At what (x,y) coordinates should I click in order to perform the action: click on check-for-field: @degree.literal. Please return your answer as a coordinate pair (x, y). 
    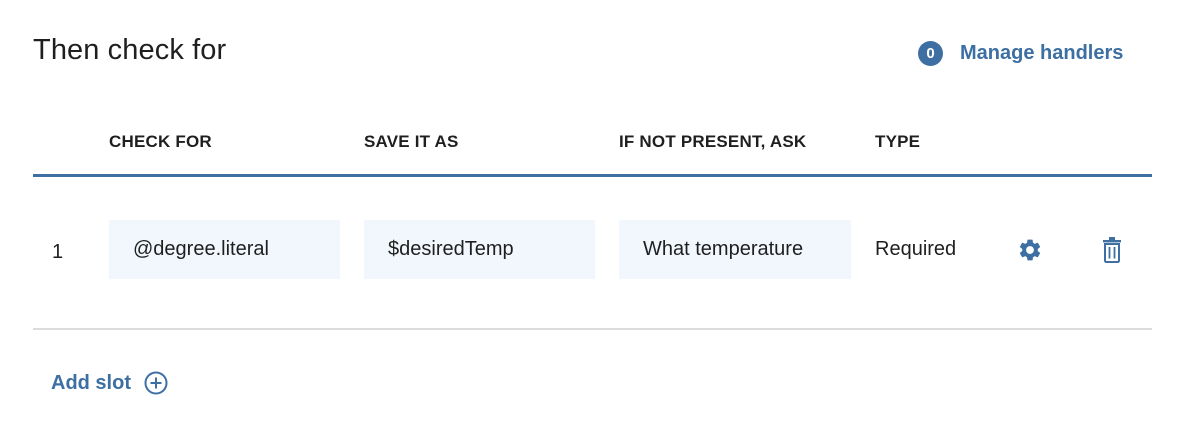
    Looking at the image, I should click on (224, 249).